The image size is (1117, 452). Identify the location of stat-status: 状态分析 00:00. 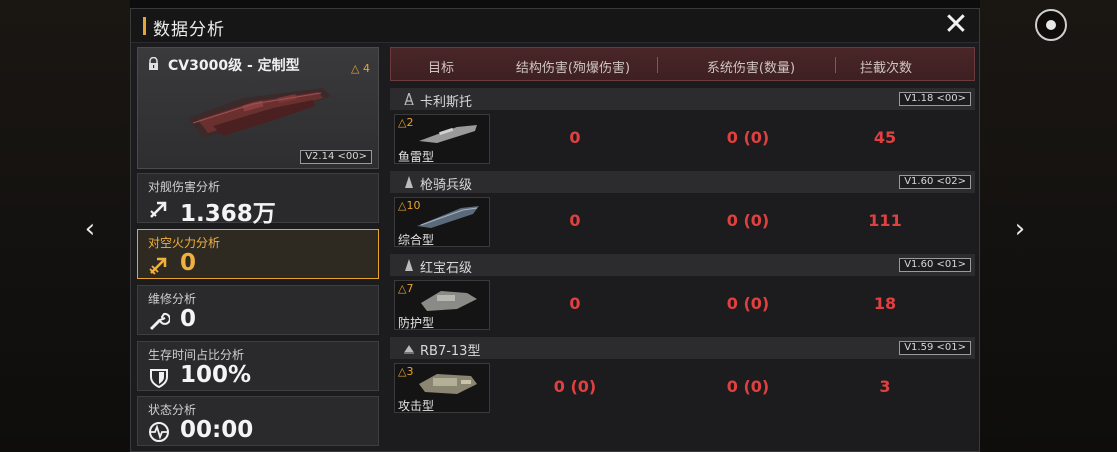
(258, 421).